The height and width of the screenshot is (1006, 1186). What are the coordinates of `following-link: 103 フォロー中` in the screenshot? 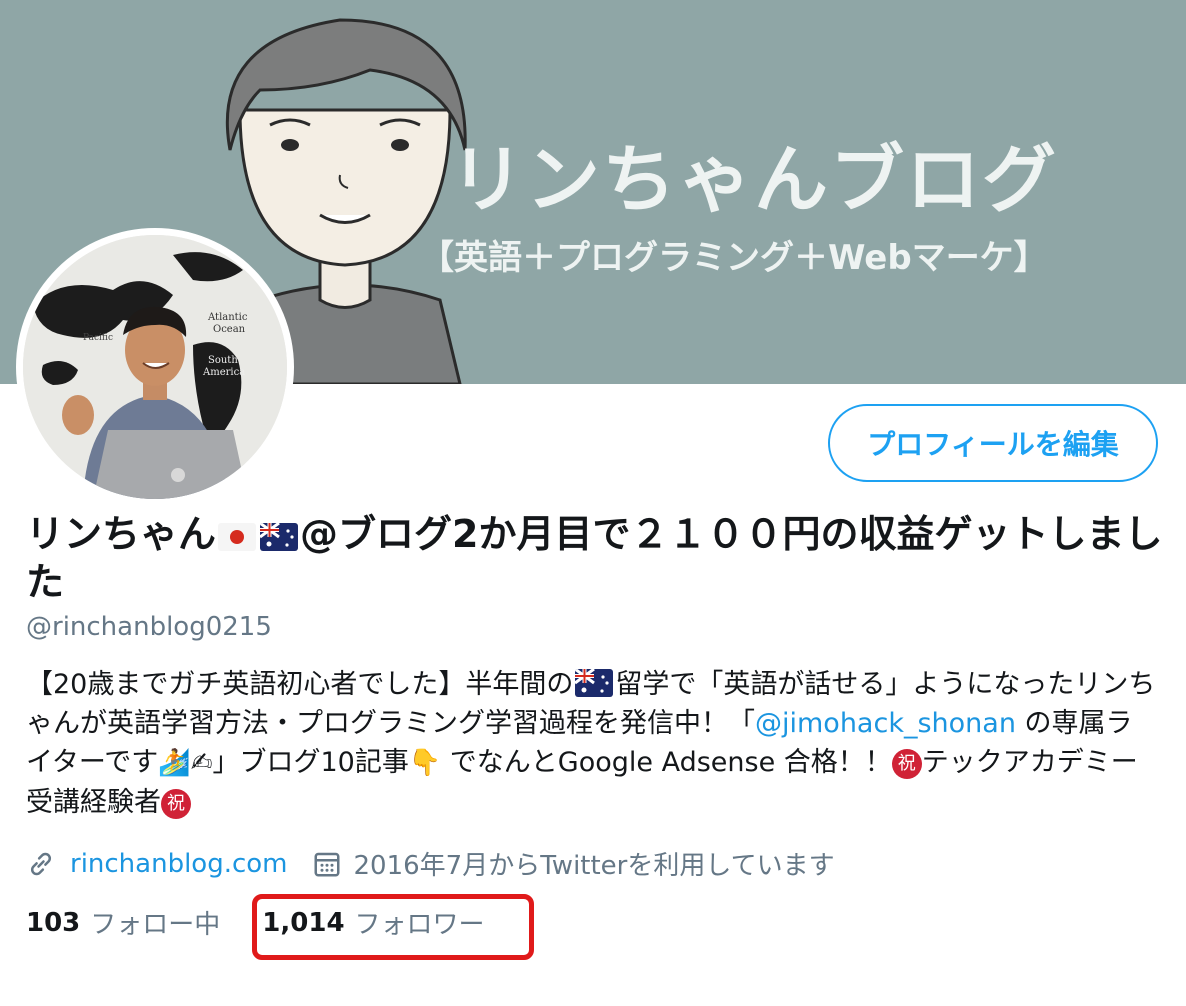 It's located at (123, 922).